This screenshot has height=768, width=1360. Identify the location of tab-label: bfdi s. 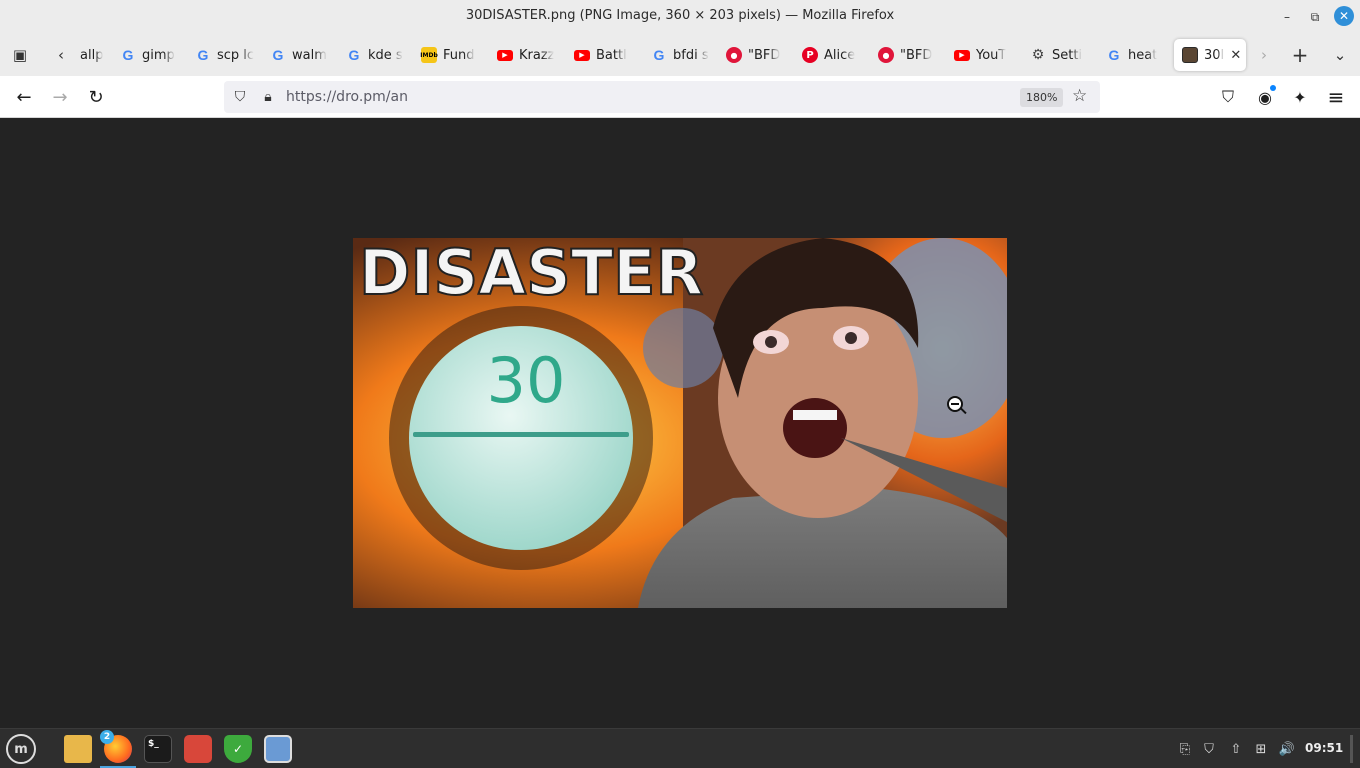
(691, 55).